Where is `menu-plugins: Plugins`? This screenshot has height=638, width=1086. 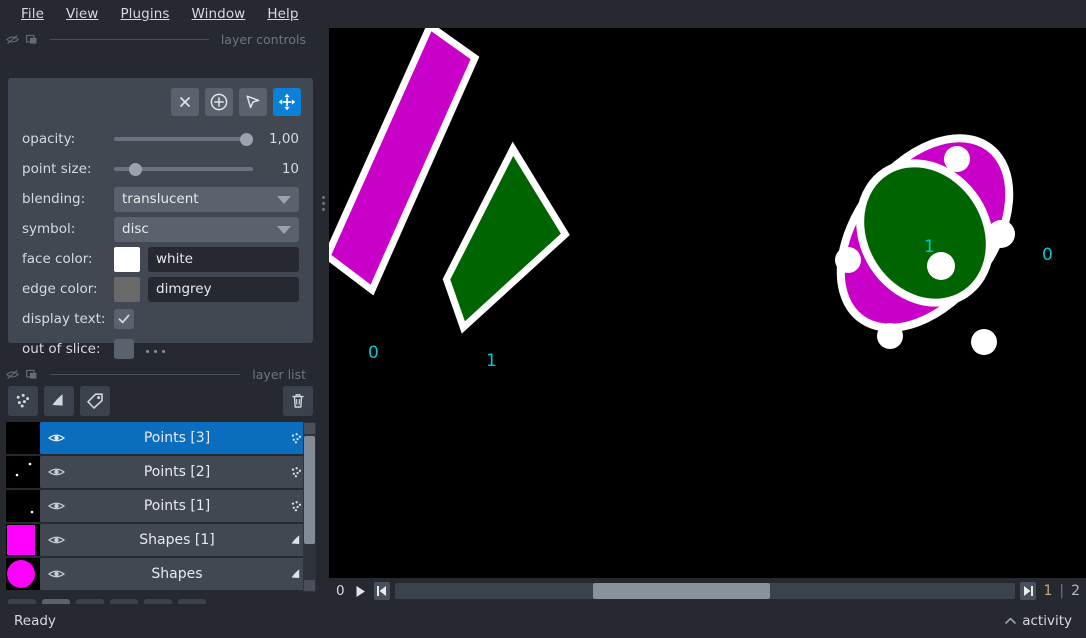 menu-plugins: Plugins is located at coordinates (144, 14).